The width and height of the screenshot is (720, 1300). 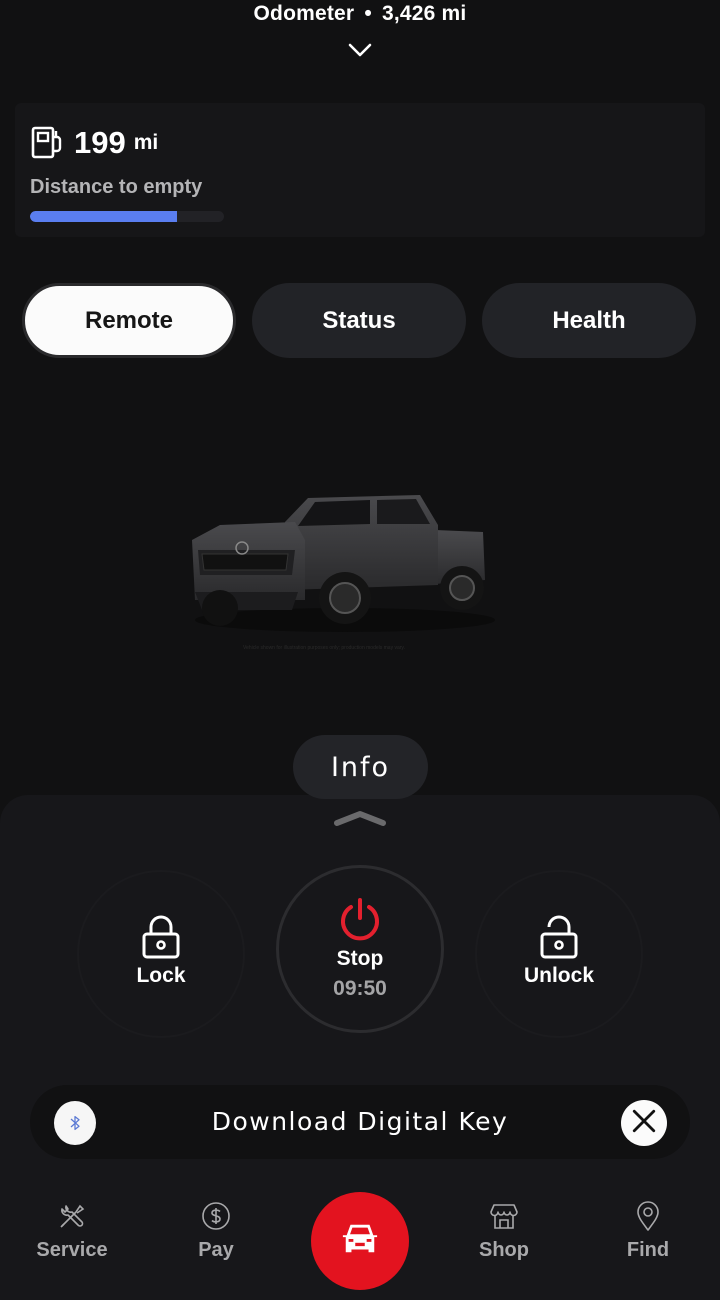 I want to click on unlock-label: Unlock, so click(x=558, y=975).